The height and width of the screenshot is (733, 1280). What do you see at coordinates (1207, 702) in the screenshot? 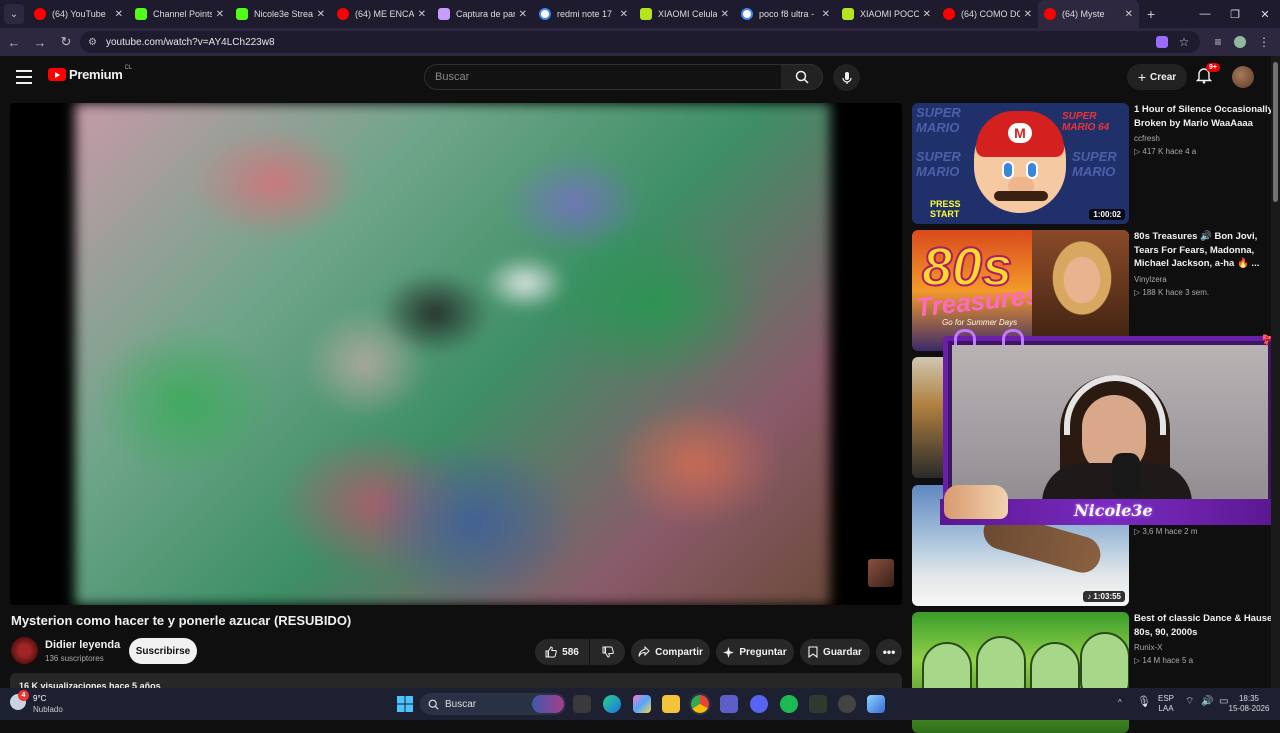
I see `volume-icon: 🔊` at bounding box center [1207, 702].